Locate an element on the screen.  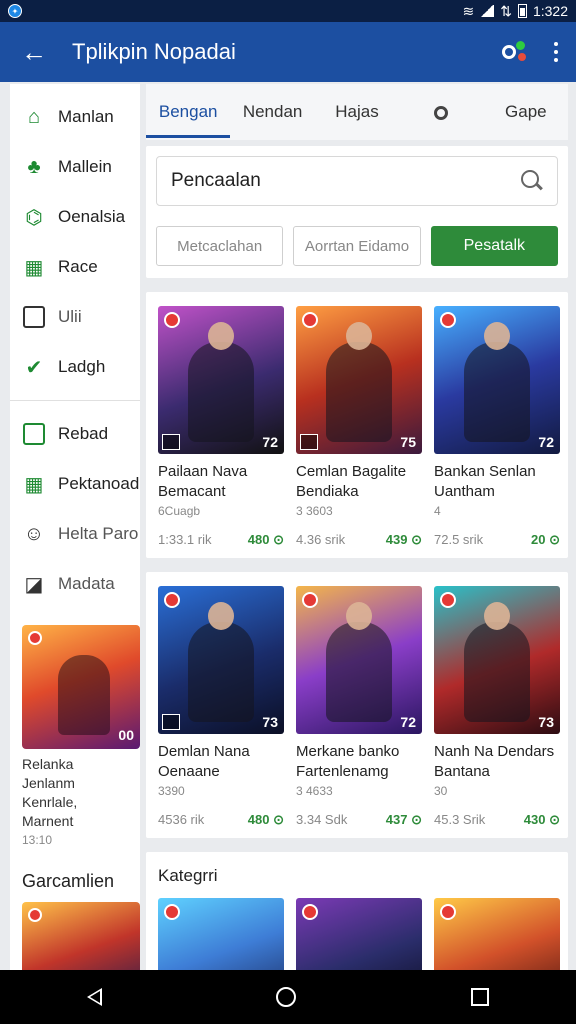
sidebar-item-ulii: Ulii is located at coordinates (75, 317).